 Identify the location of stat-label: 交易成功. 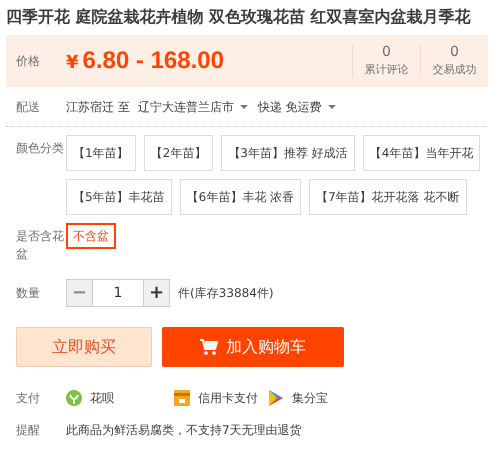
(455, 70).